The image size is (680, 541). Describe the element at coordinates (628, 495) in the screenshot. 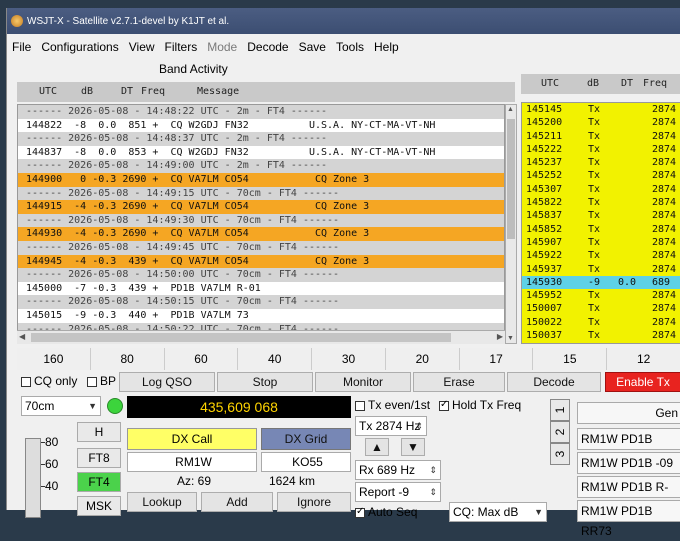

I see `tx-message-3: RM1W PD1B R-09` at that location.